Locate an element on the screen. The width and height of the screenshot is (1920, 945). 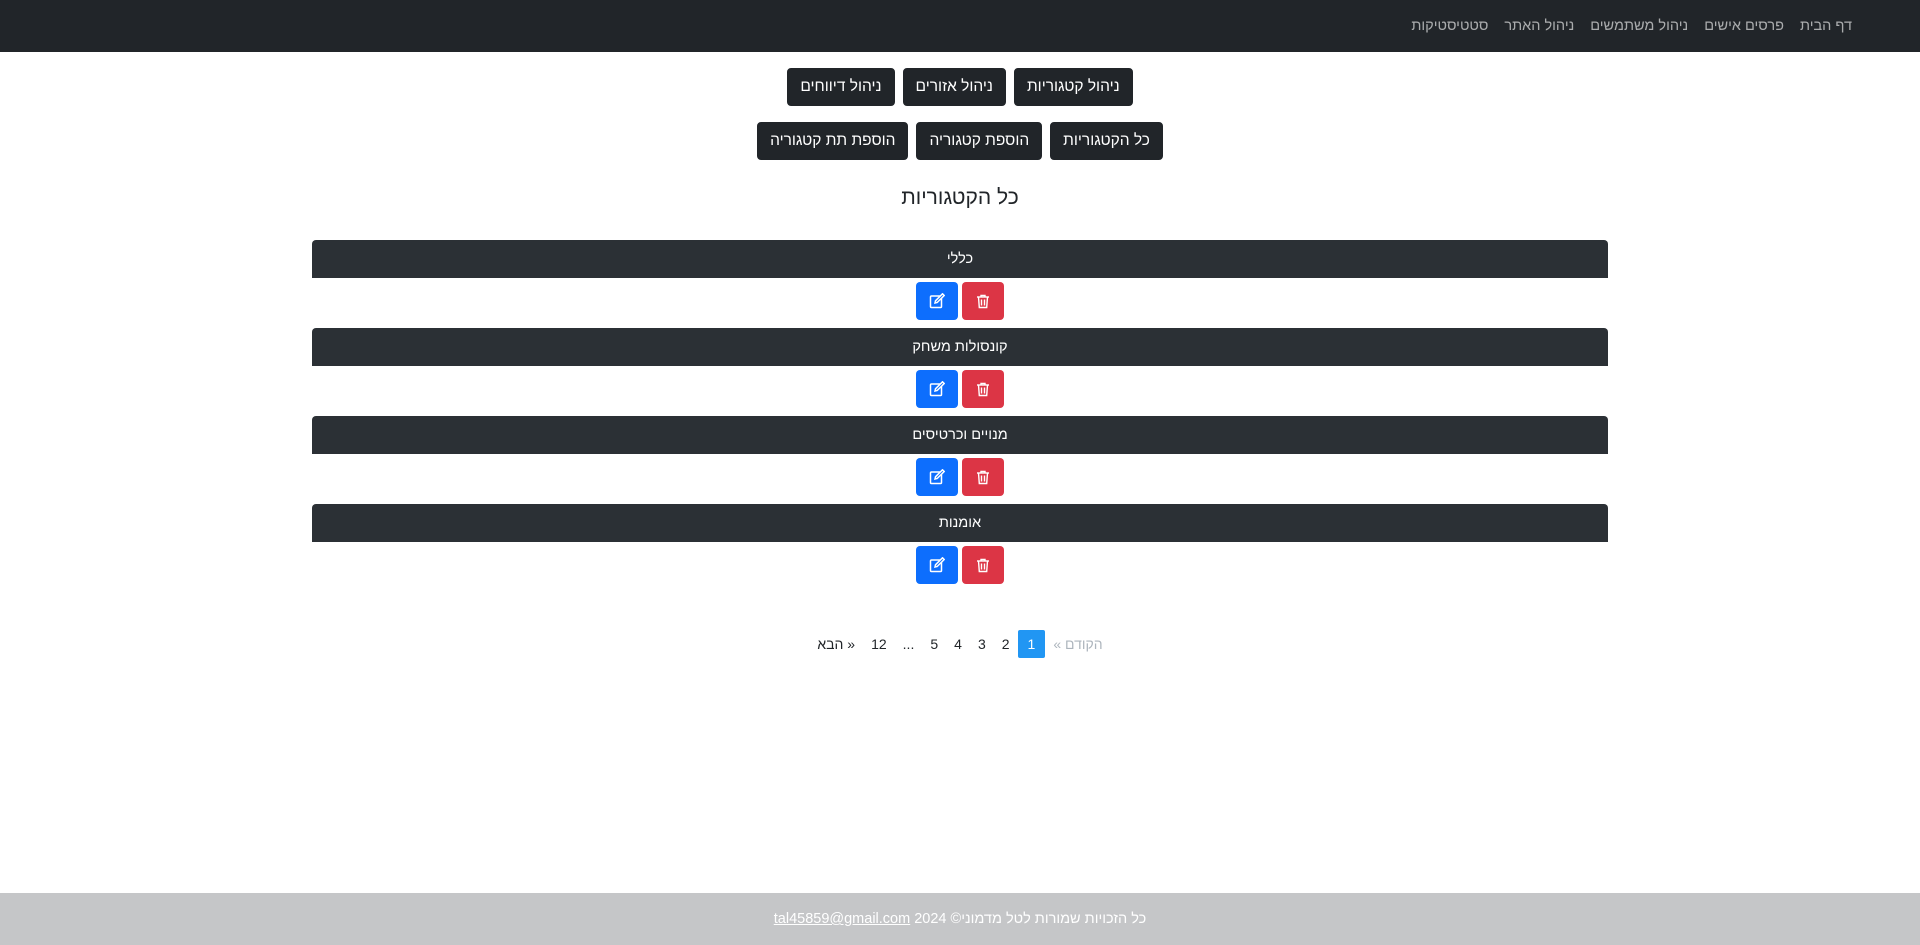
add-subcategory-button: הוספת תת קטגוריה is located at coordinates (833, 141).